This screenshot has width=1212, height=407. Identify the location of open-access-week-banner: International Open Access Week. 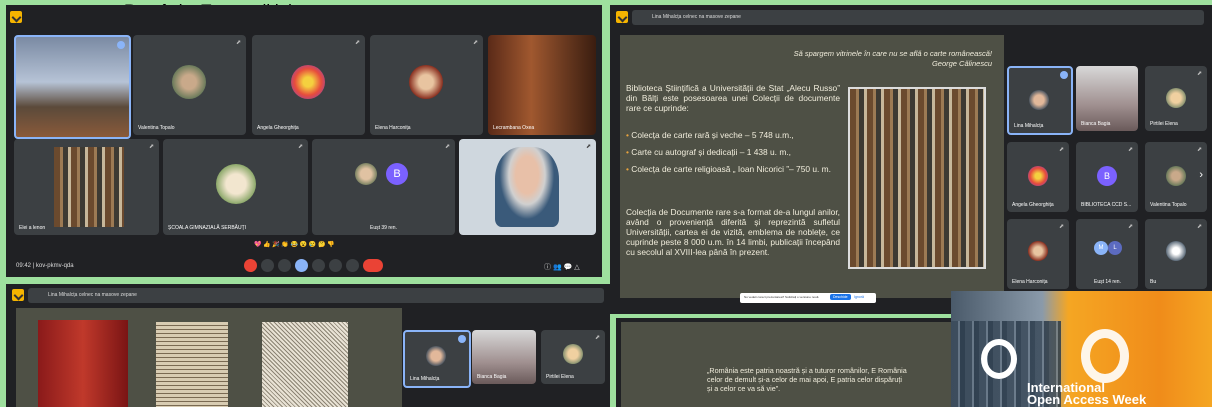
(1081, 349).